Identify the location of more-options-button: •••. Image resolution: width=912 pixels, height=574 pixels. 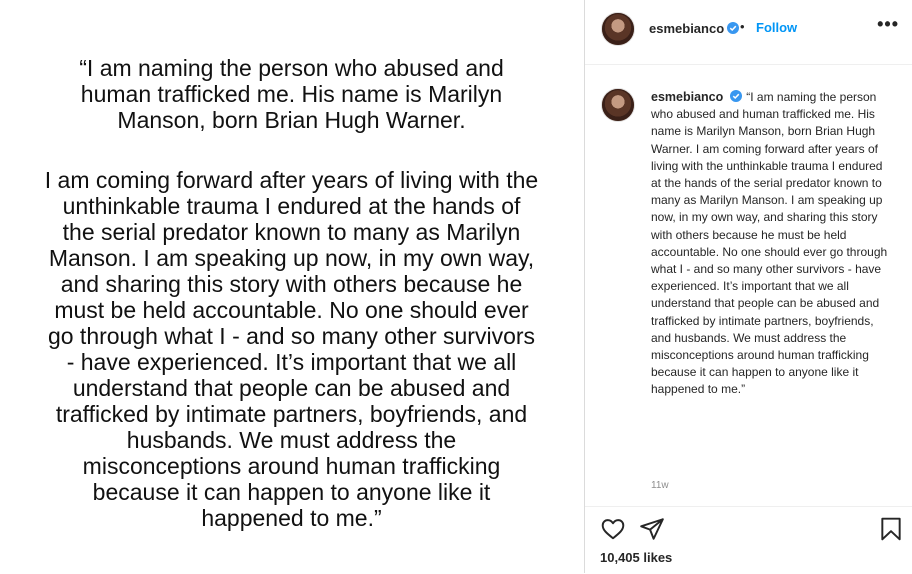
(888, 24).